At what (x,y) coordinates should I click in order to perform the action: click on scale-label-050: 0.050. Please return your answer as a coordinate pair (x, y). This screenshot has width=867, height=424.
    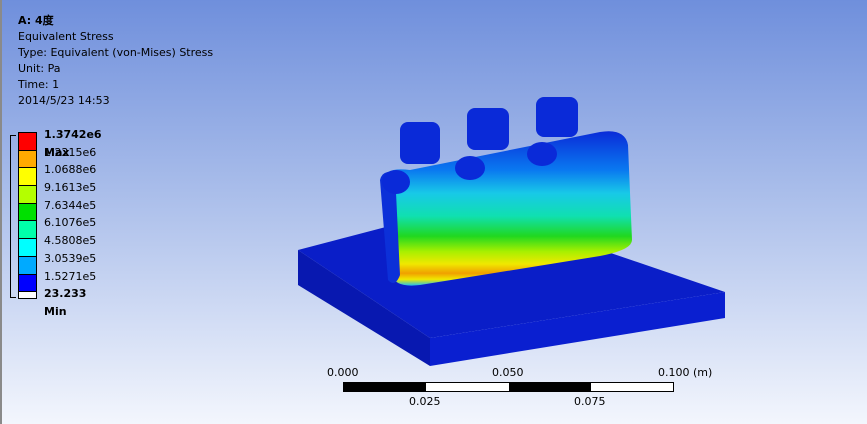
    Looking at the image, I should click on (508, 372).